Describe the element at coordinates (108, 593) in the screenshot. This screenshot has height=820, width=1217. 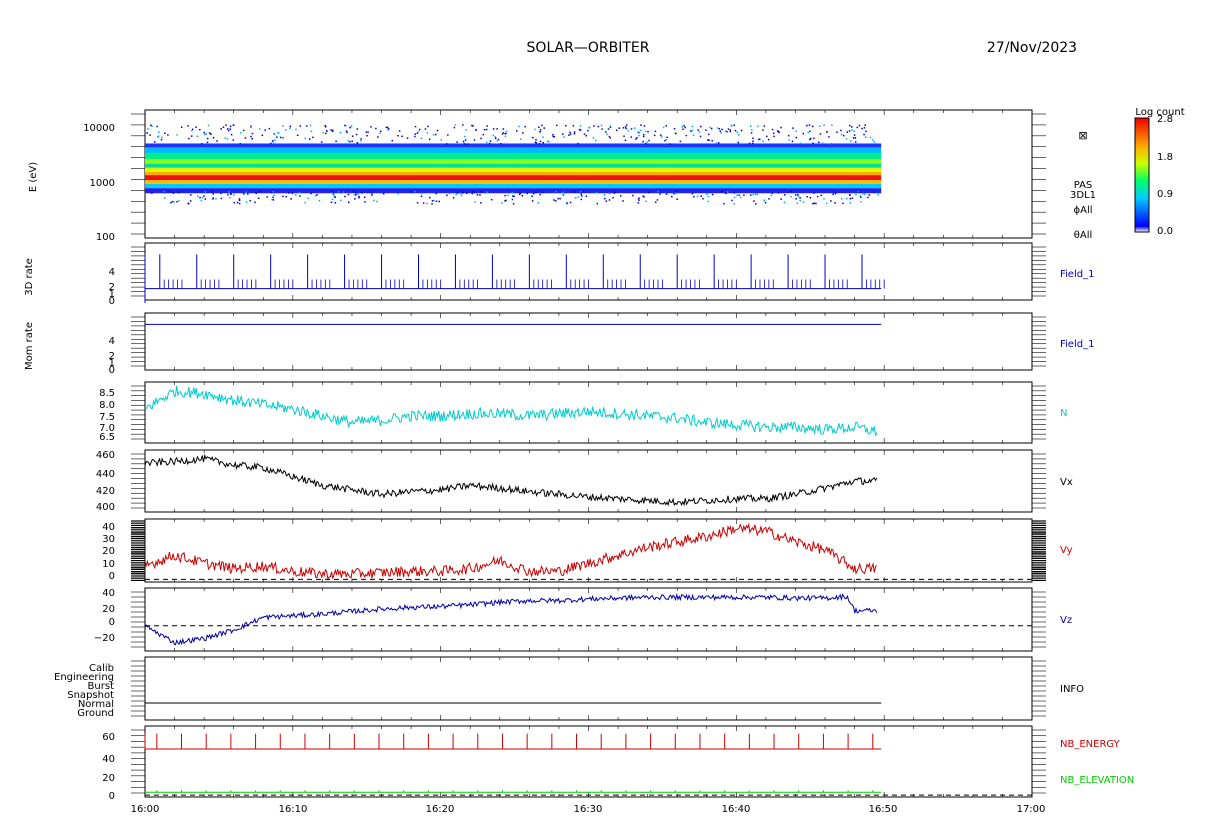
I see `ytick-label: 40` at that location.